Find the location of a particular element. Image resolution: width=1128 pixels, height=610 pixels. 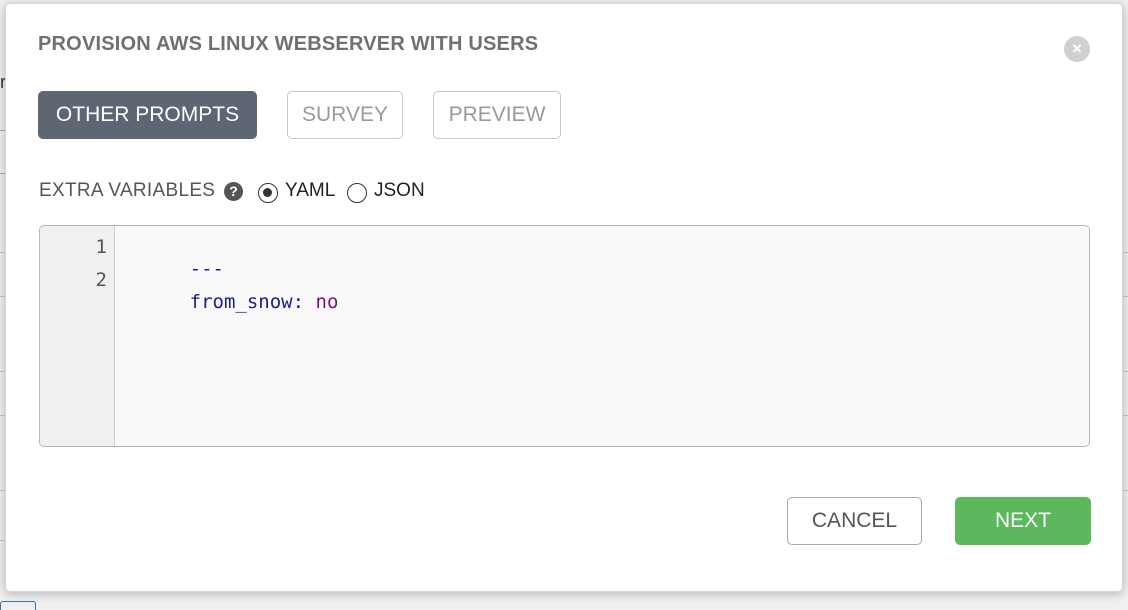

tab-other-prompts: OTHER PROMPTS is located at coordinates (147, 115).